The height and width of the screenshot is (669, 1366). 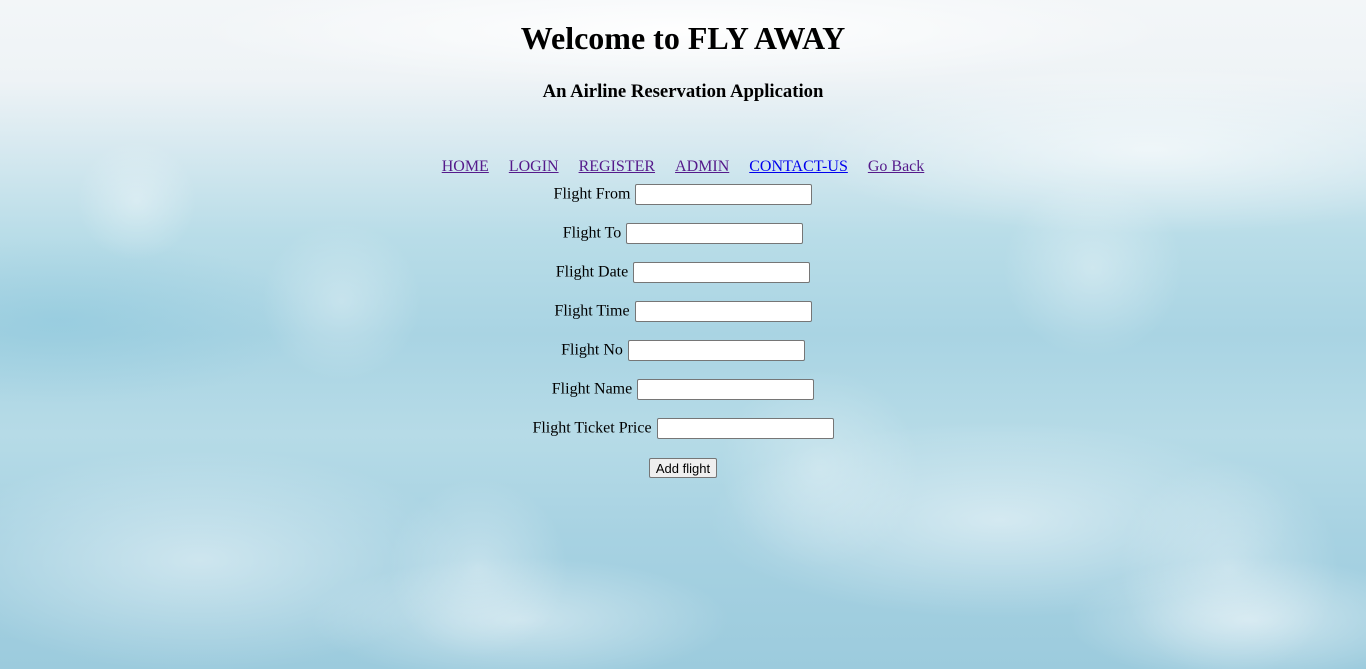 I want to click on flight-to-input, so click(x=715, y=233).